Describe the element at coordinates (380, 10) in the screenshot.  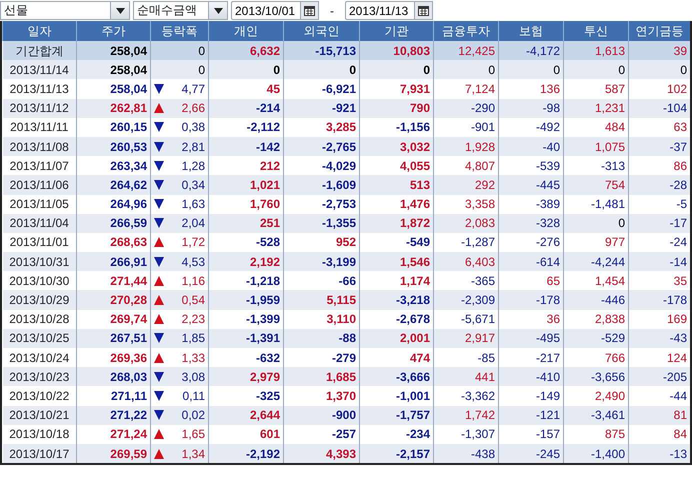
I see `end-date-field: 2013/11/13` at that location.